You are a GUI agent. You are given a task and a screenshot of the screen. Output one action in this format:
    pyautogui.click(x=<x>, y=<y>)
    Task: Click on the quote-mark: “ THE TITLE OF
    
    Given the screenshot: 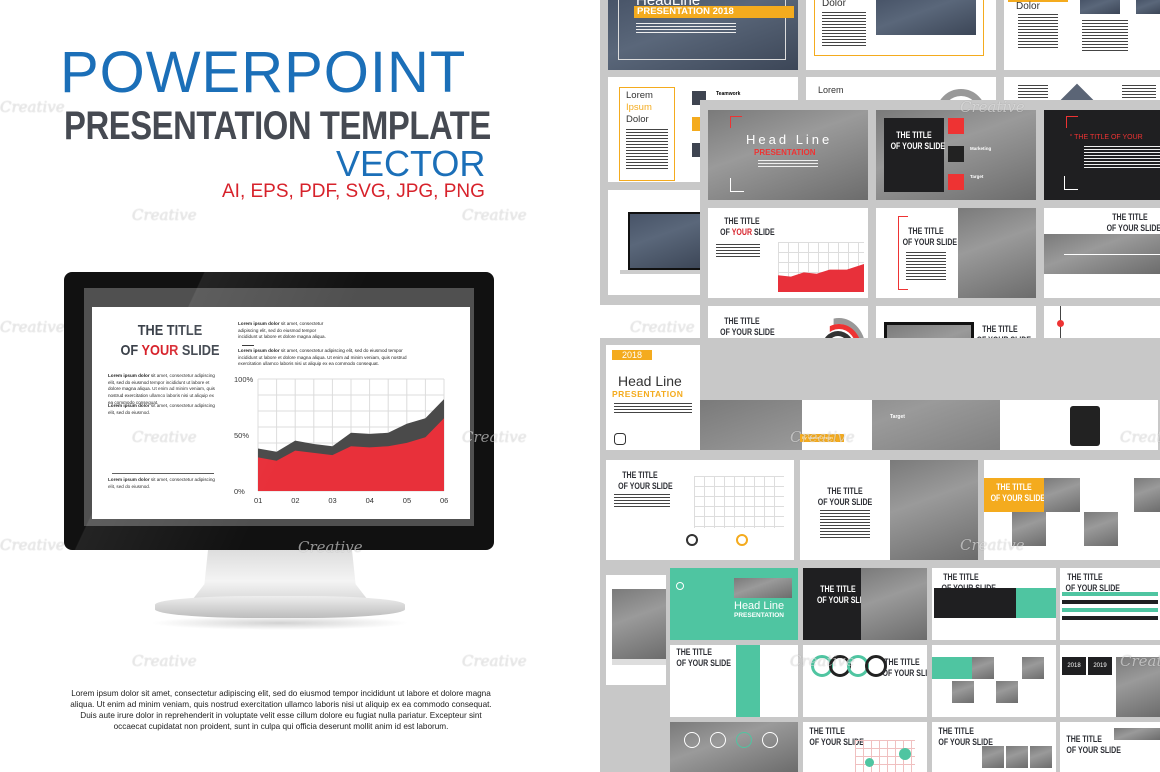 What is the action you would take?
    pyautogui.click(x=1096, y=137)
    